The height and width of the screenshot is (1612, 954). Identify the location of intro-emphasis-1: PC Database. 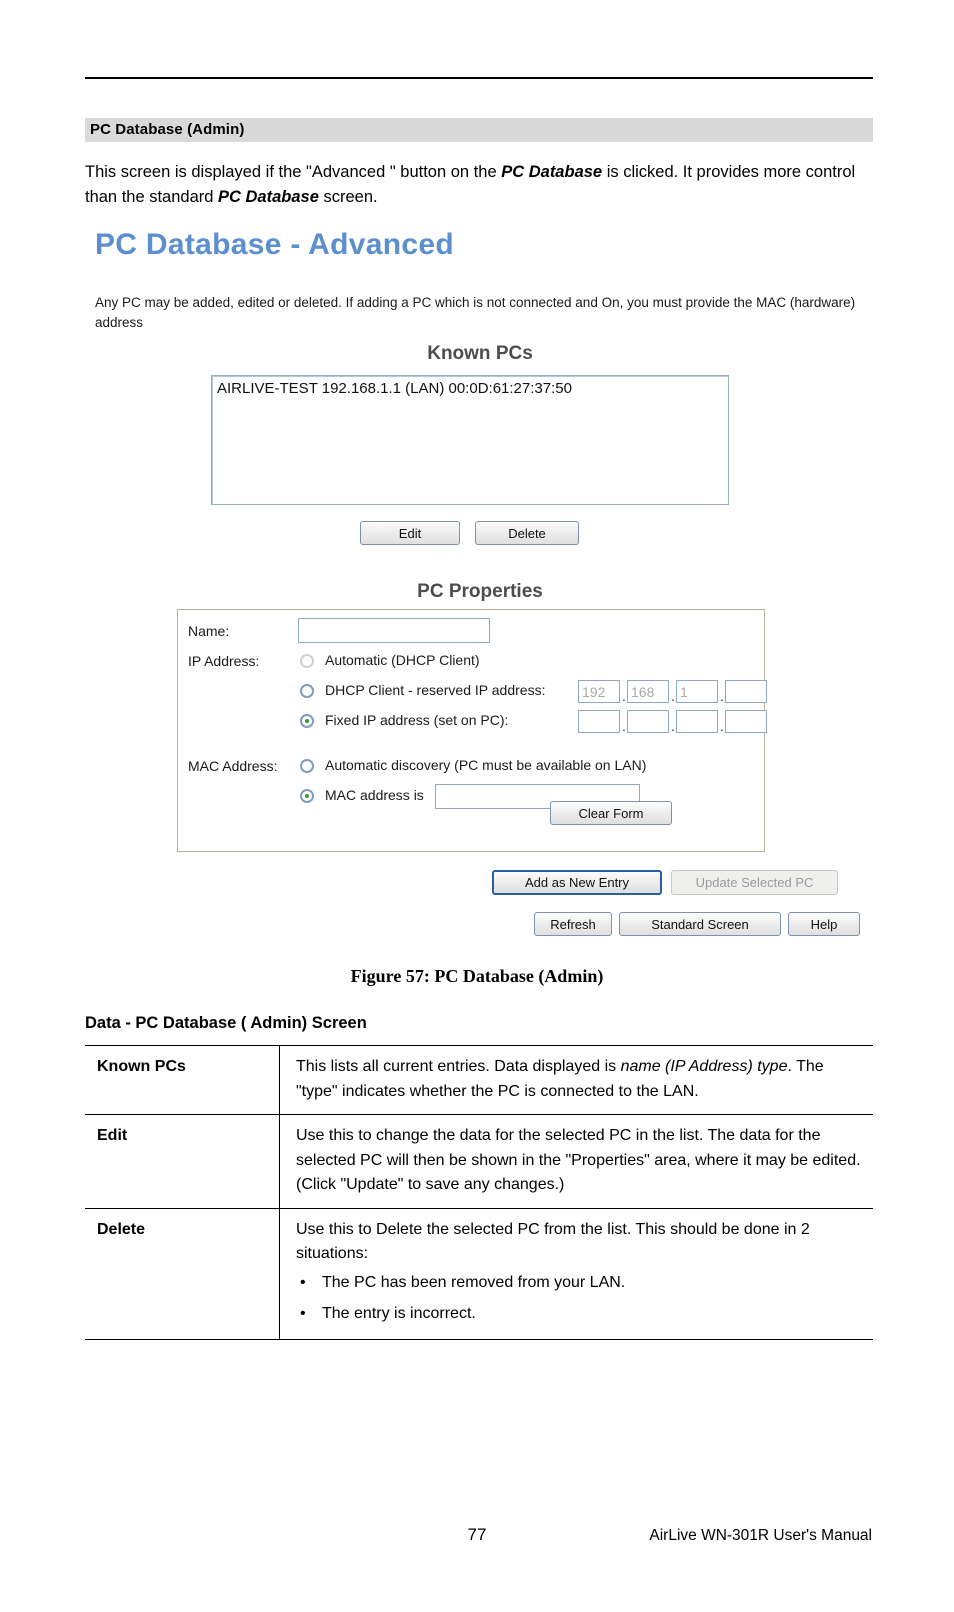
(552, 172).